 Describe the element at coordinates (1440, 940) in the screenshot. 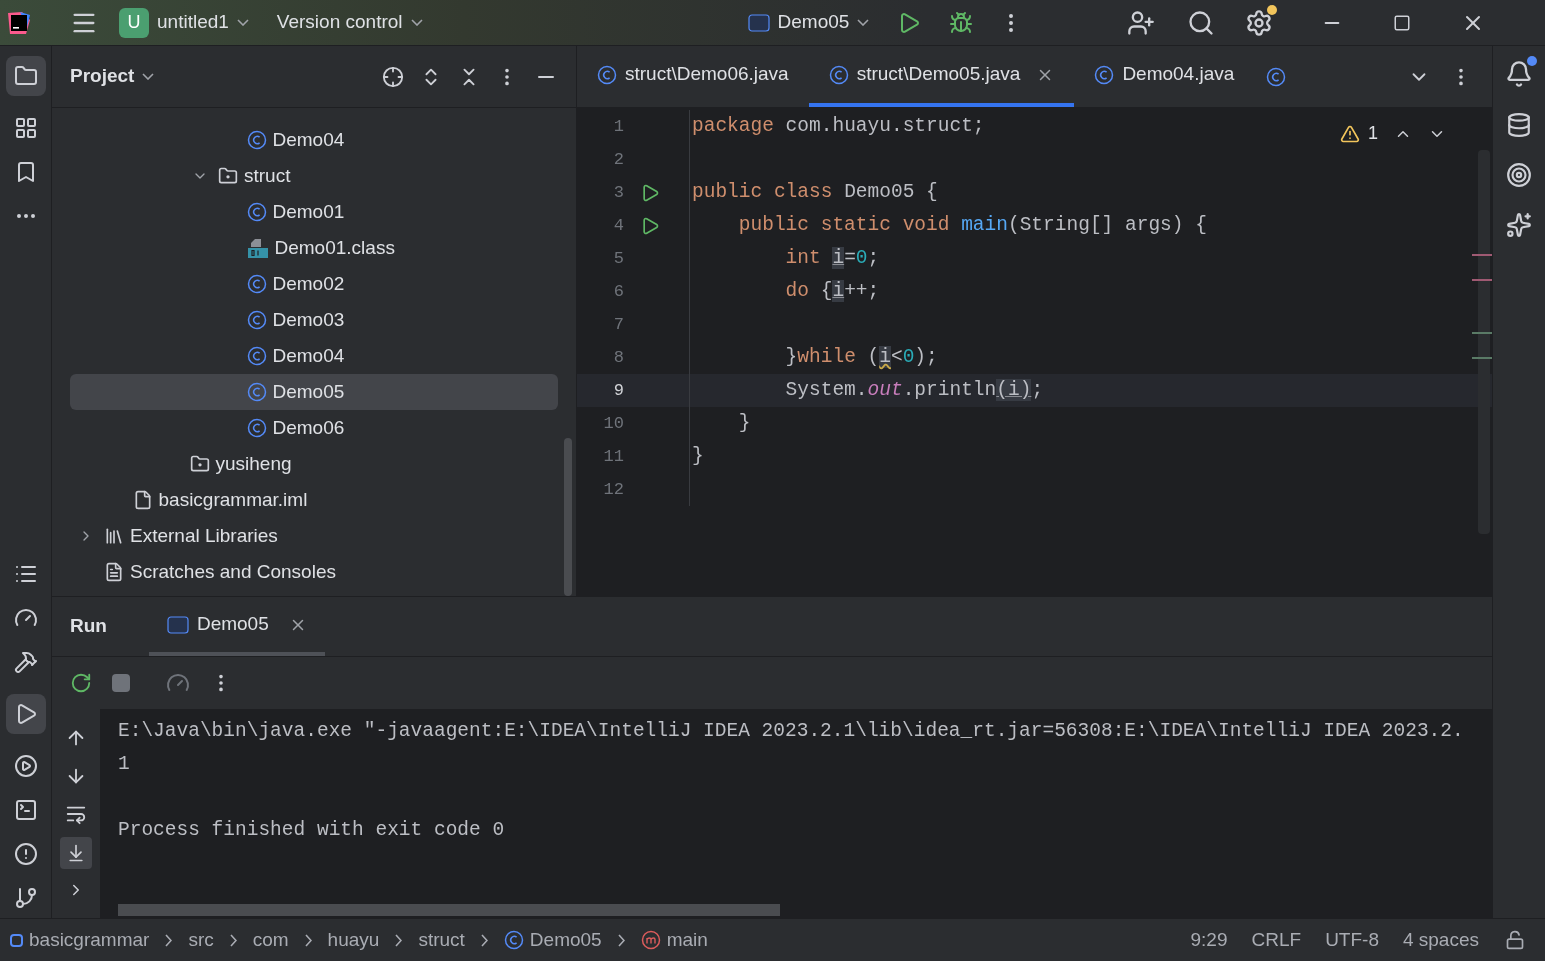

I see `status-item: 4 spaces` at that location.